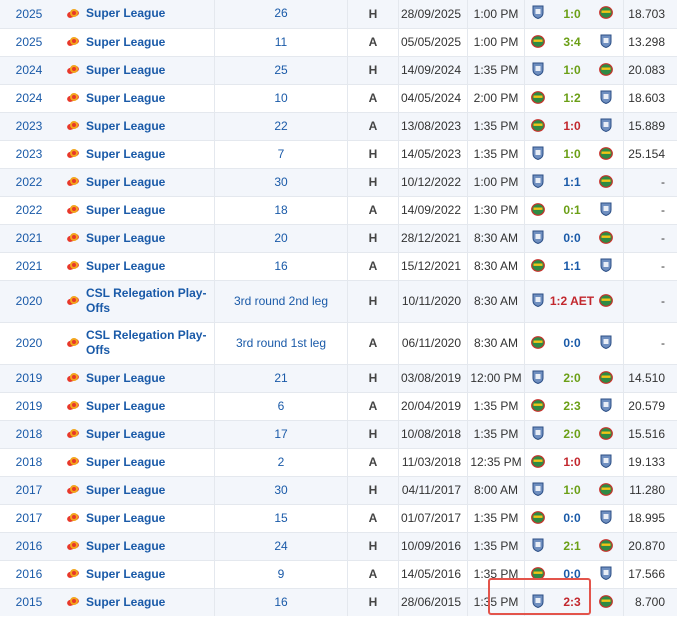  I want to click on season-link: 2015, so click(29, 602).